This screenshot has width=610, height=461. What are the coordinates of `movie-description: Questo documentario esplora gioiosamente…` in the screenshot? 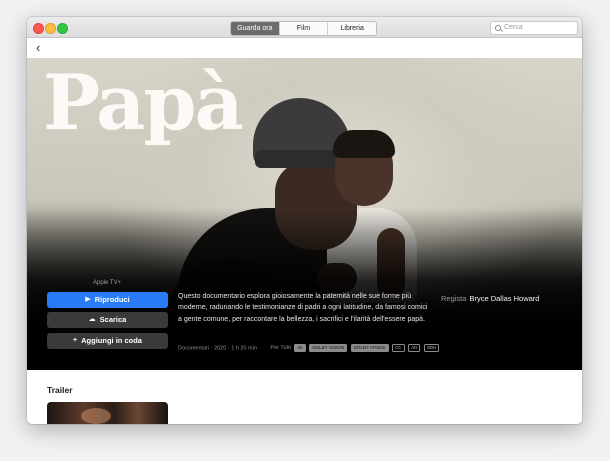 It's located at (303, 308).